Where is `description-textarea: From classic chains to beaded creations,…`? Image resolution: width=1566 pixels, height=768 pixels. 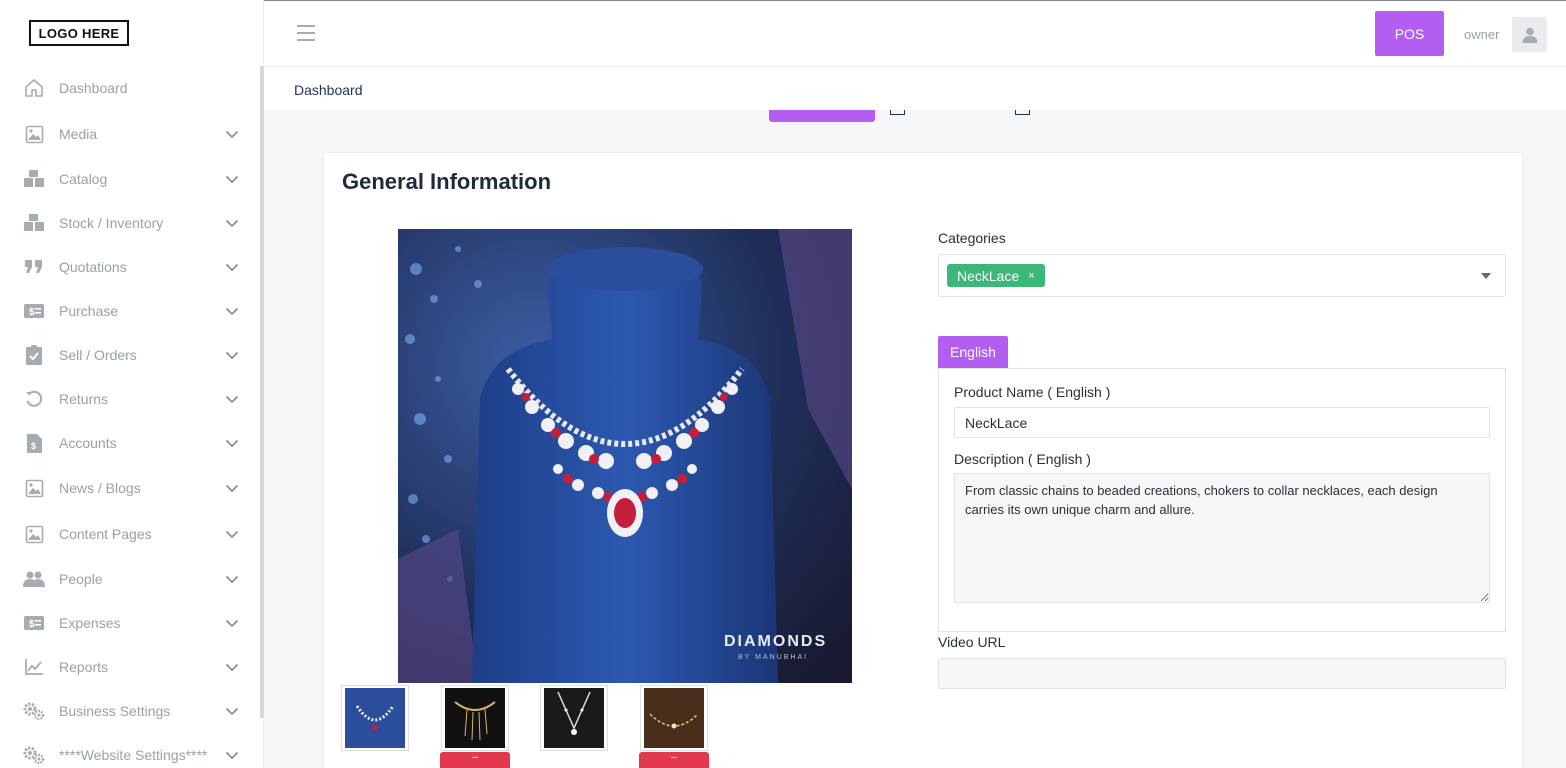 description-textarea: From classic chains to beaded creations,… is located at coordinates (1222, 538).